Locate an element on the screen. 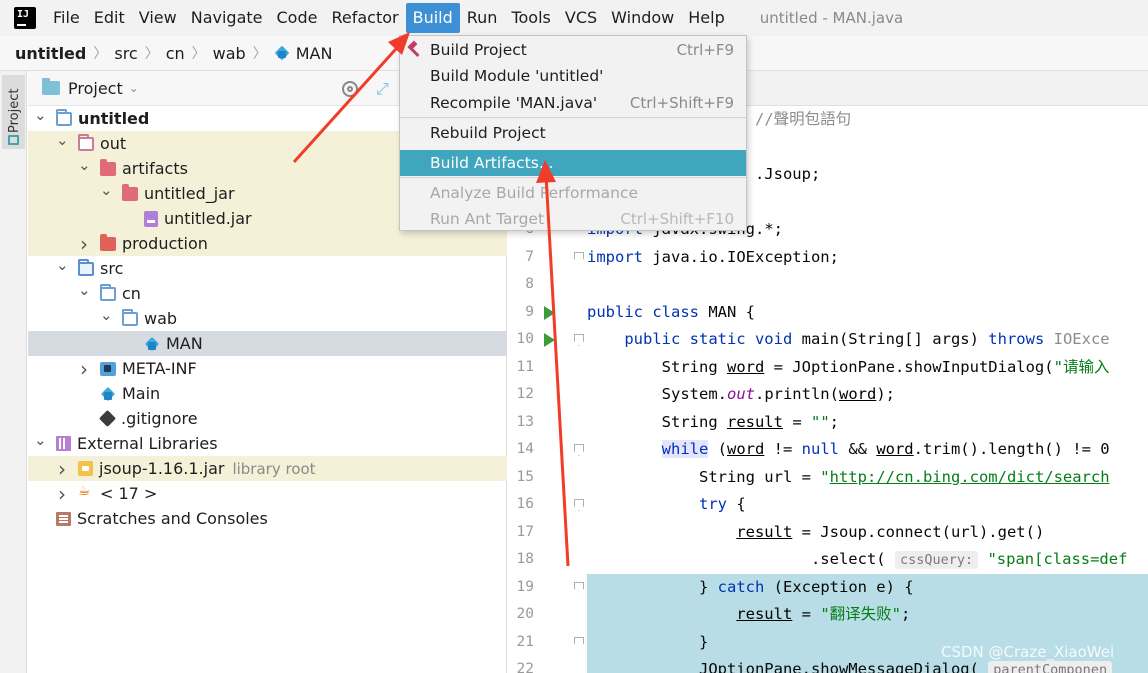 The width and height of the screenshot is (1148, 673). tree-row: Main is located at coordinates (267, 393).